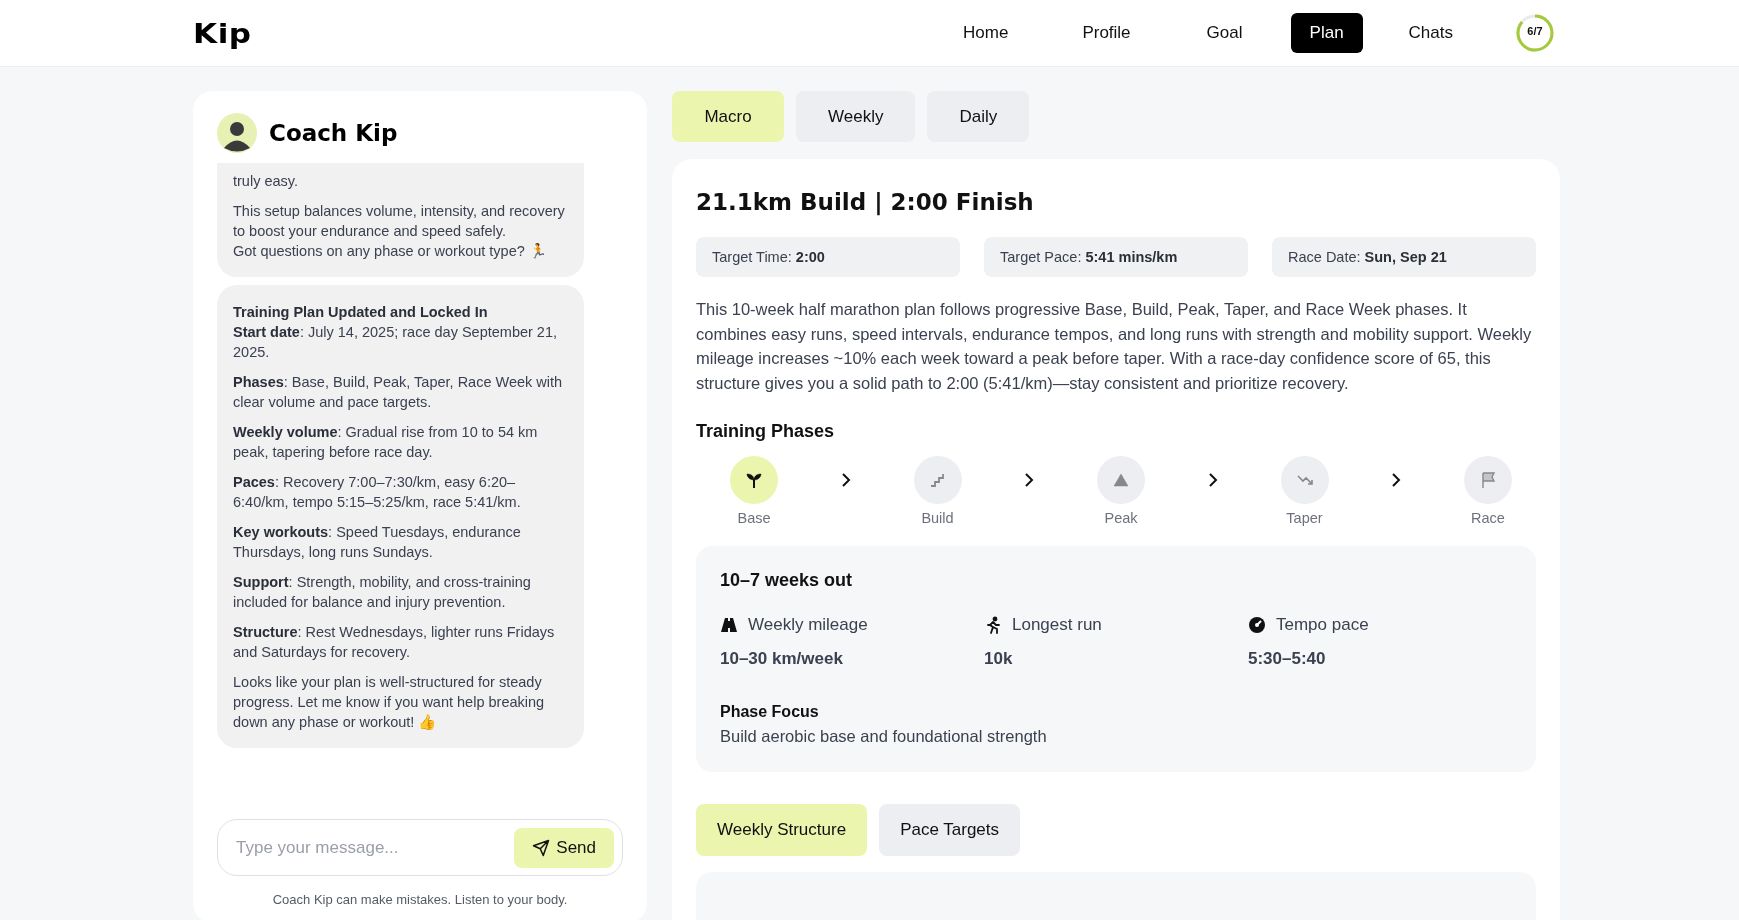  I want to click on message-text: truly easy., so click(266, 181).